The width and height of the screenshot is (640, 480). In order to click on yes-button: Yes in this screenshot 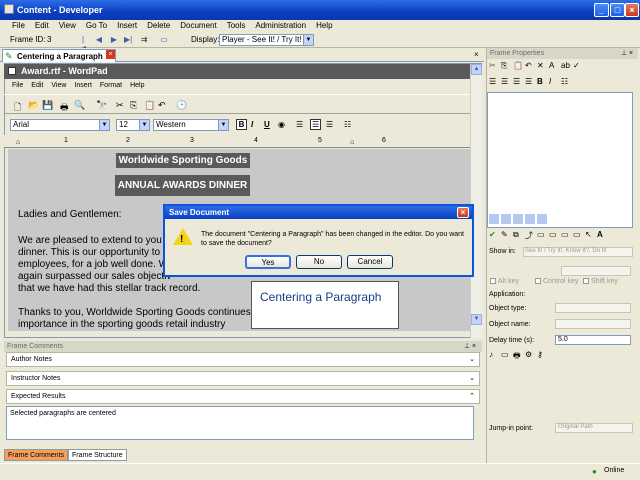, I will do `click(268, 262)`.